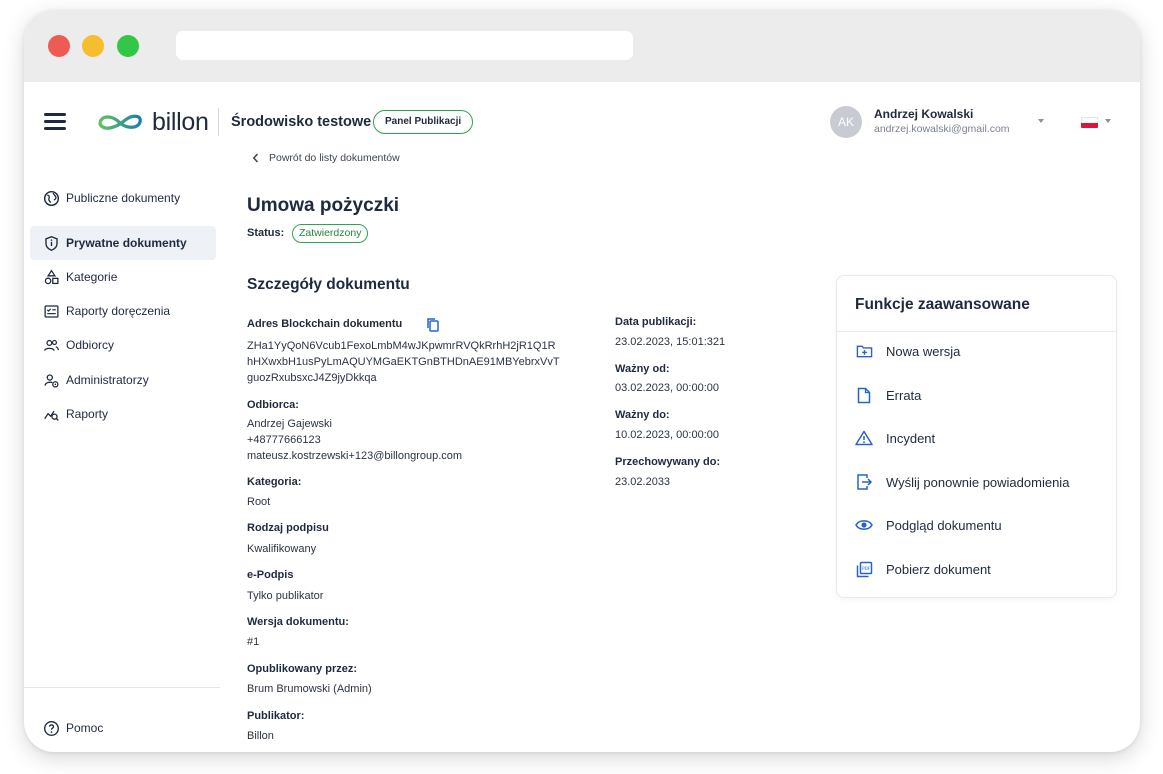 The image size is (1163, 774). What do you see at coordinates (1041, 121) in the screenshot?
I see `user-menu-chevron-down-icon` at bounding box center [1041, 121].